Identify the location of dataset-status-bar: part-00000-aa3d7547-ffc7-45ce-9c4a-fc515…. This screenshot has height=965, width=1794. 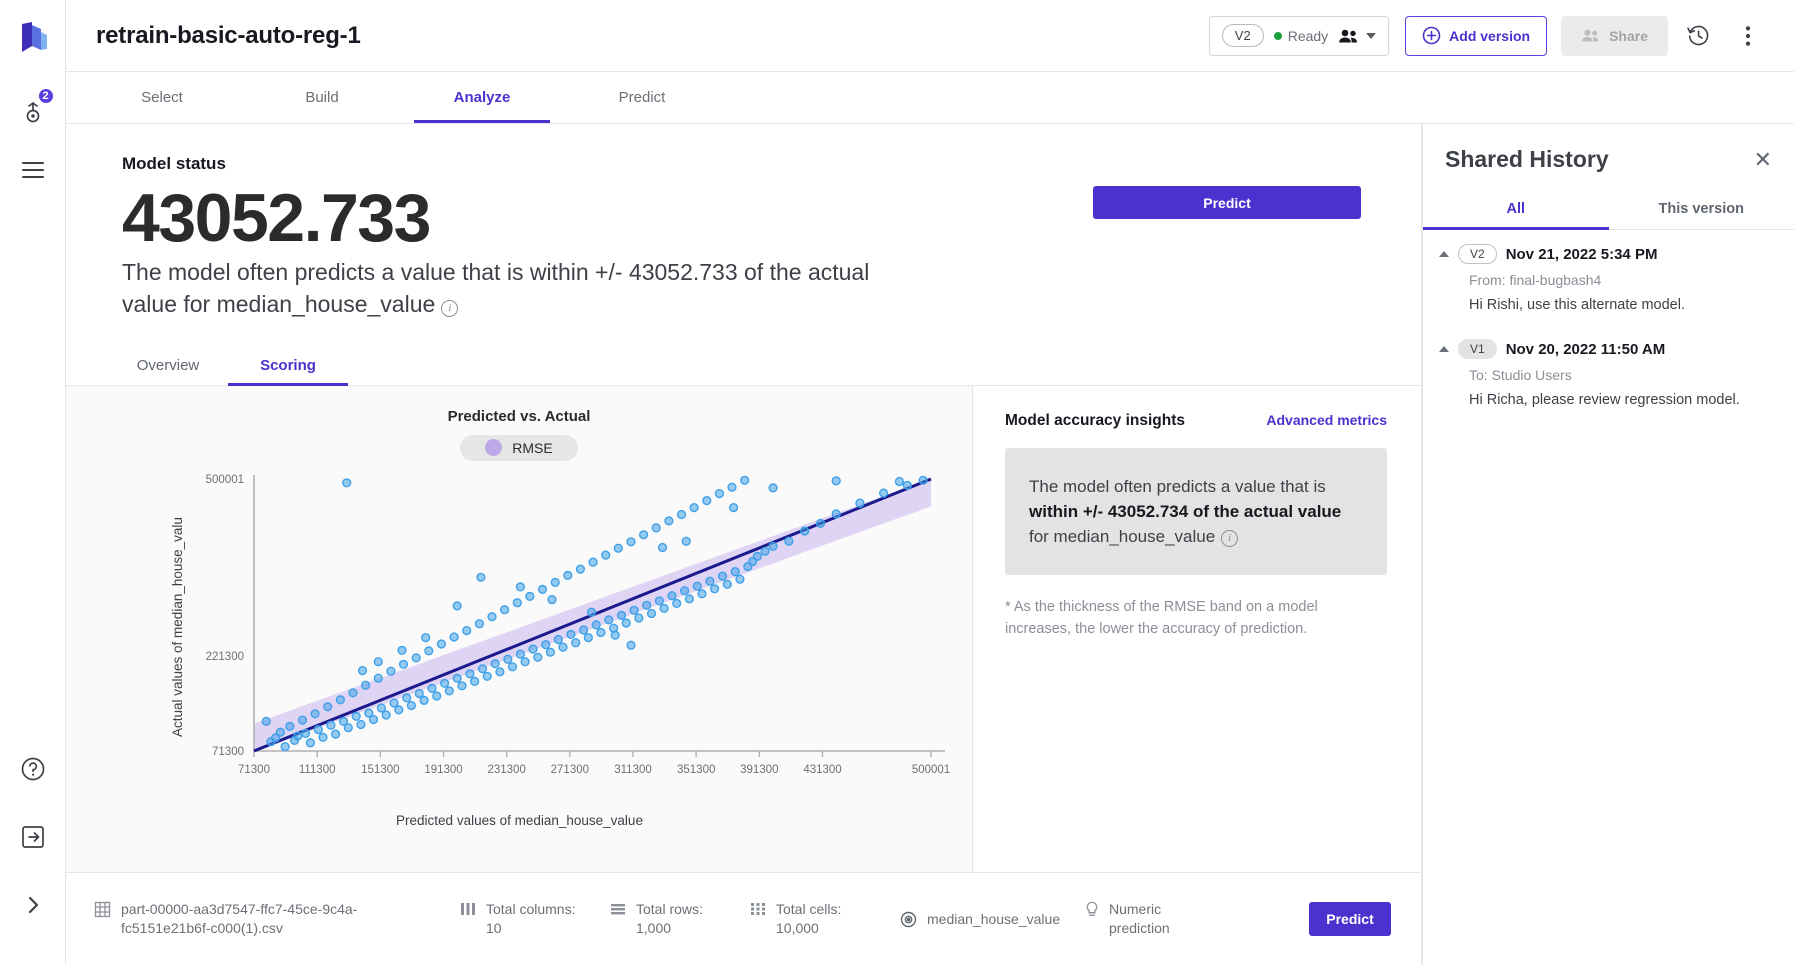
(743, 918).